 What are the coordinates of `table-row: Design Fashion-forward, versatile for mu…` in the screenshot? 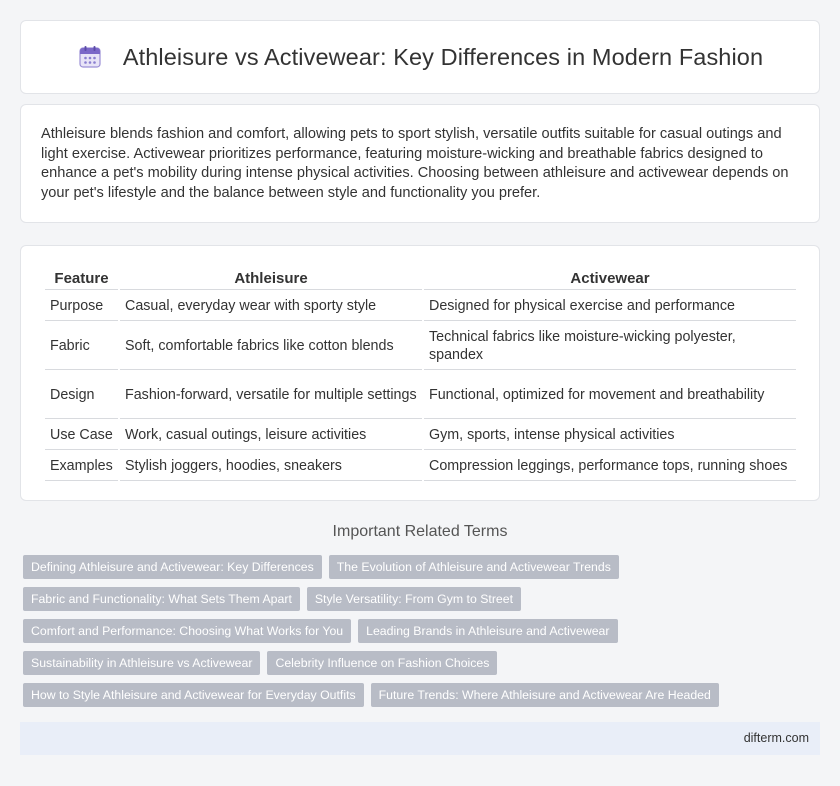 It's located at (420, 395).